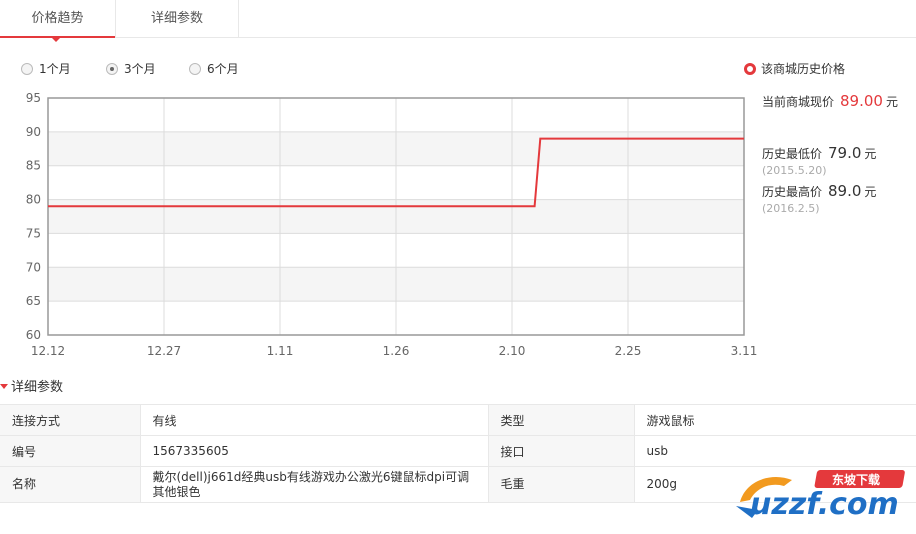  Describe the element at coordinates (774, 420) in the screenshot. I see `param-value: 游戏鼠标` at that location.